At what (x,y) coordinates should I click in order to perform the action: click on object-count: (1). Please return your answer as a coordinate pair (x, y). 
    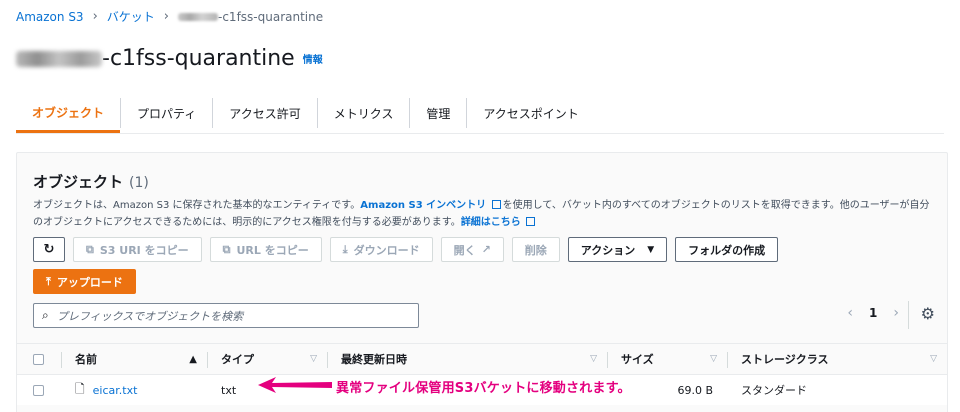
    Looking at the image, I should click on (139, 183).